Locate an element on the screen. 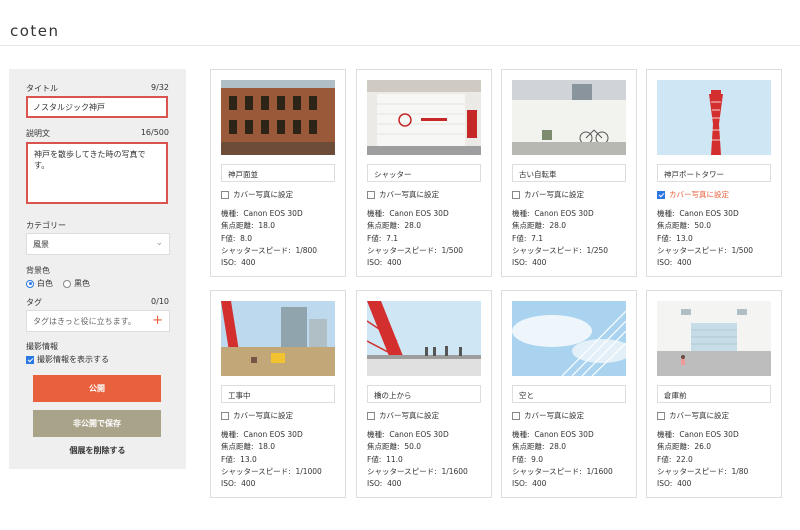 The image size is (800, 530). photo-caption-input: 古い自転車 is located at coordinates (569, 173).